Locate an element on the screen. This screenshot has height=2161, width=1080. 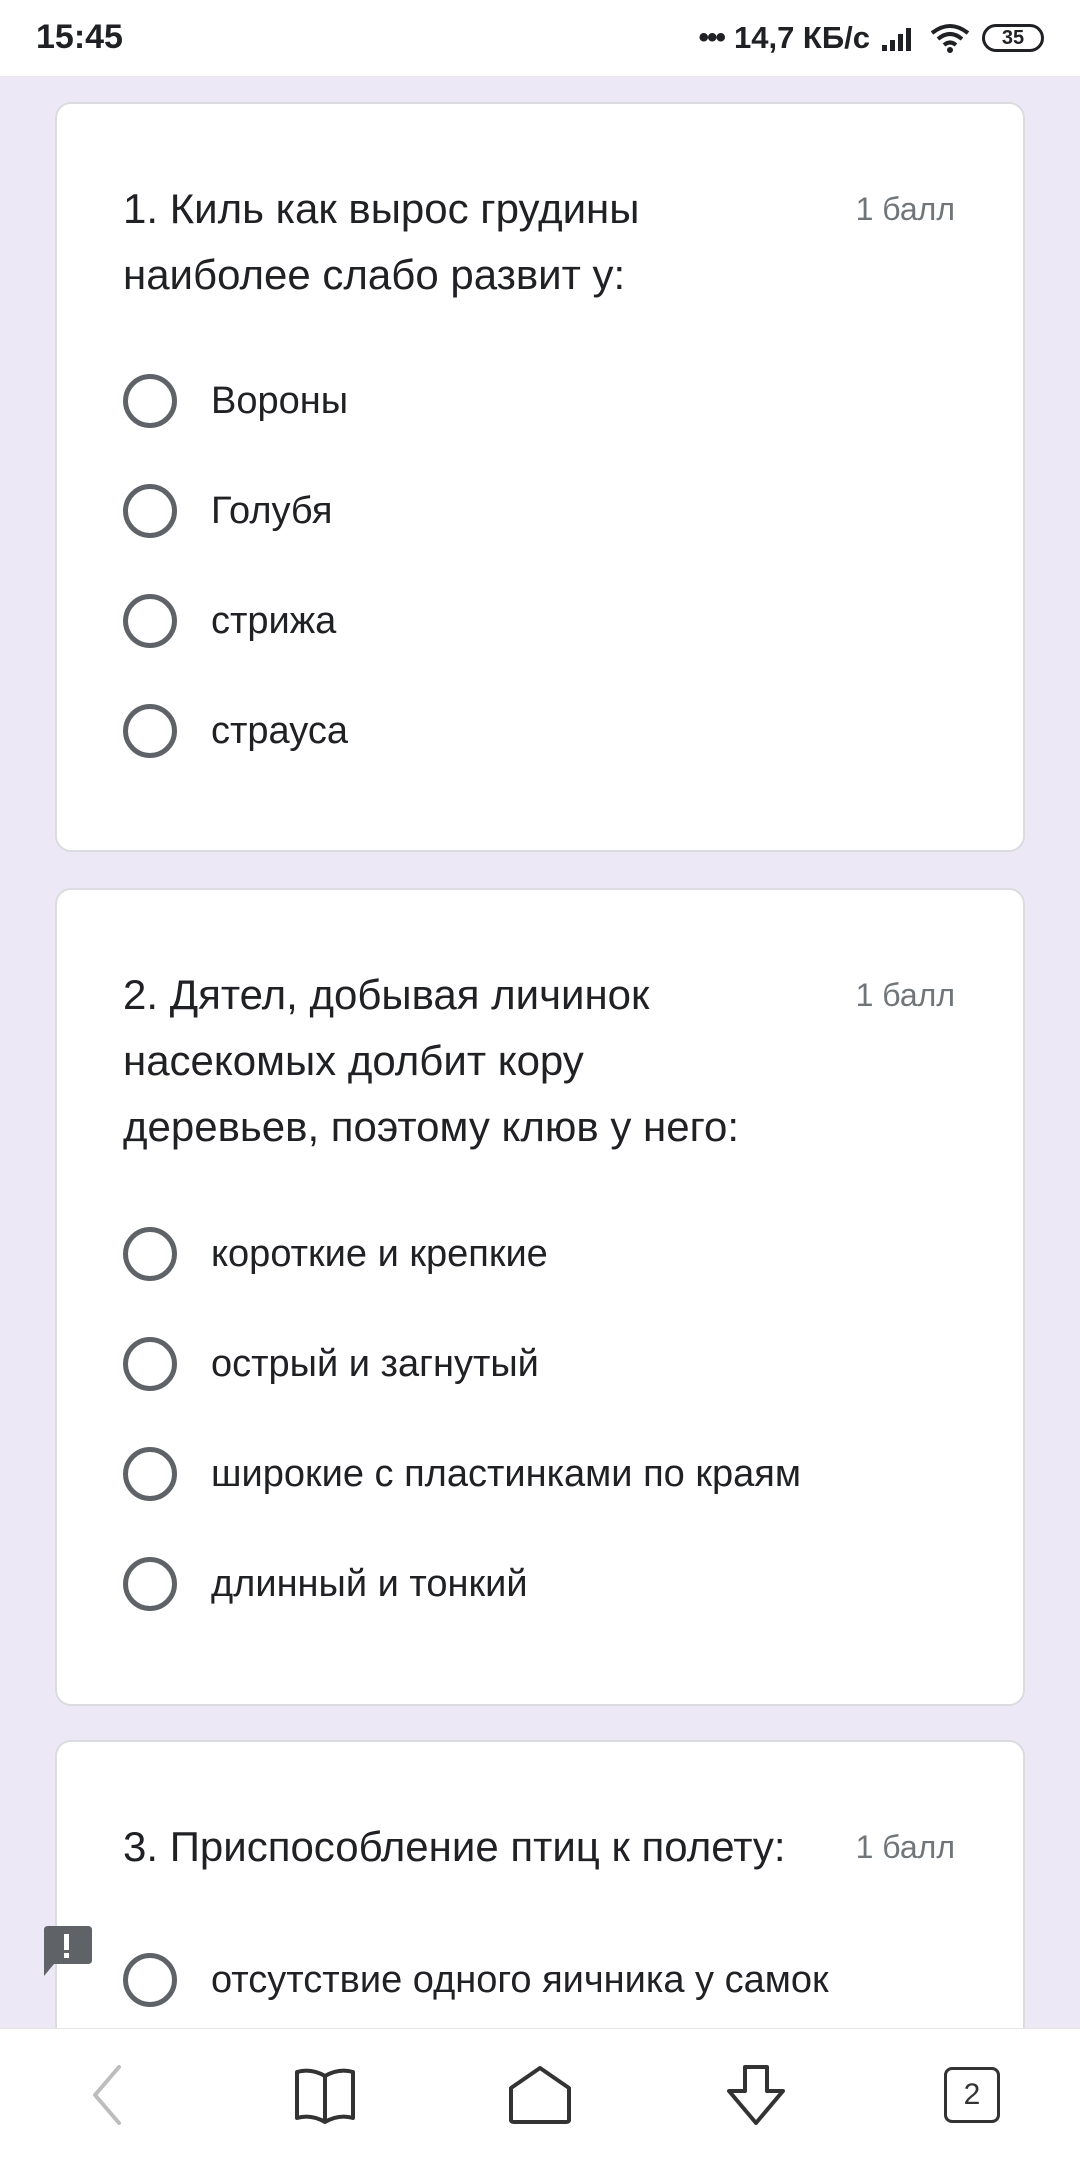
option-radio: широкие с пластинками по краям is located at coordinates (462, 1474).